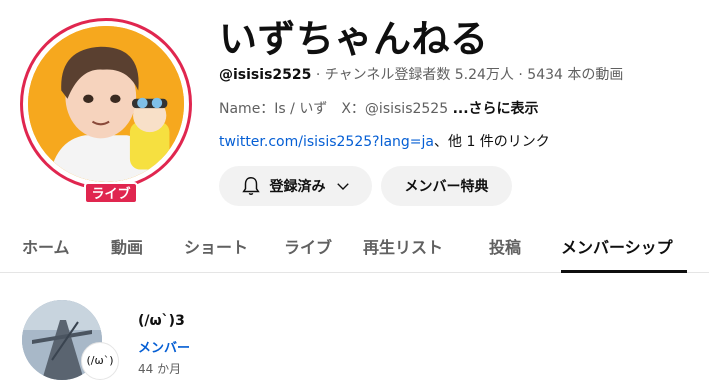  I want to click on subscribed-button: 登録済み, so click(295, 186).